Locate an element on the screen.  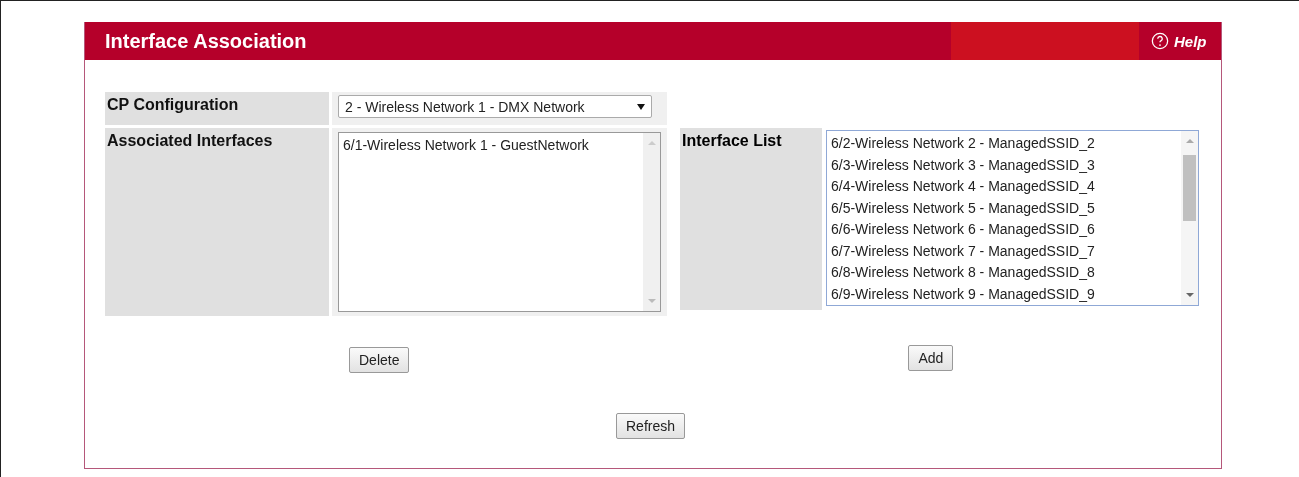
field-label: Interface List is located at coordinates (751, 219).